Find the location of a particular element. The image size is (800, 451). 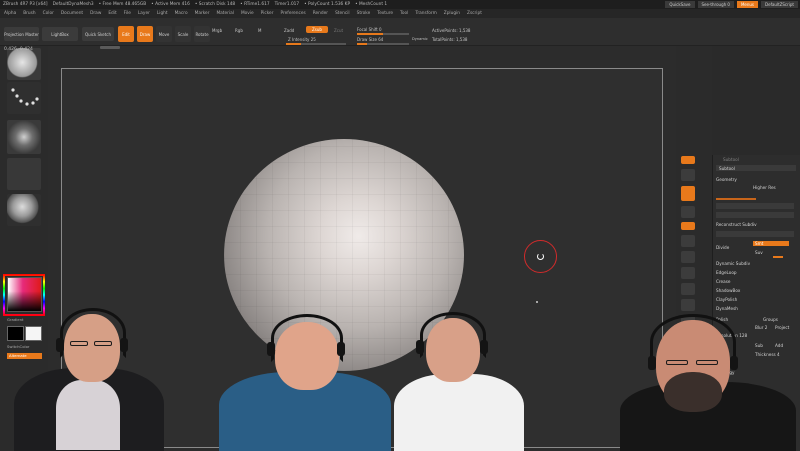

menu-edit: Edit is located at coordinates (112, 13).